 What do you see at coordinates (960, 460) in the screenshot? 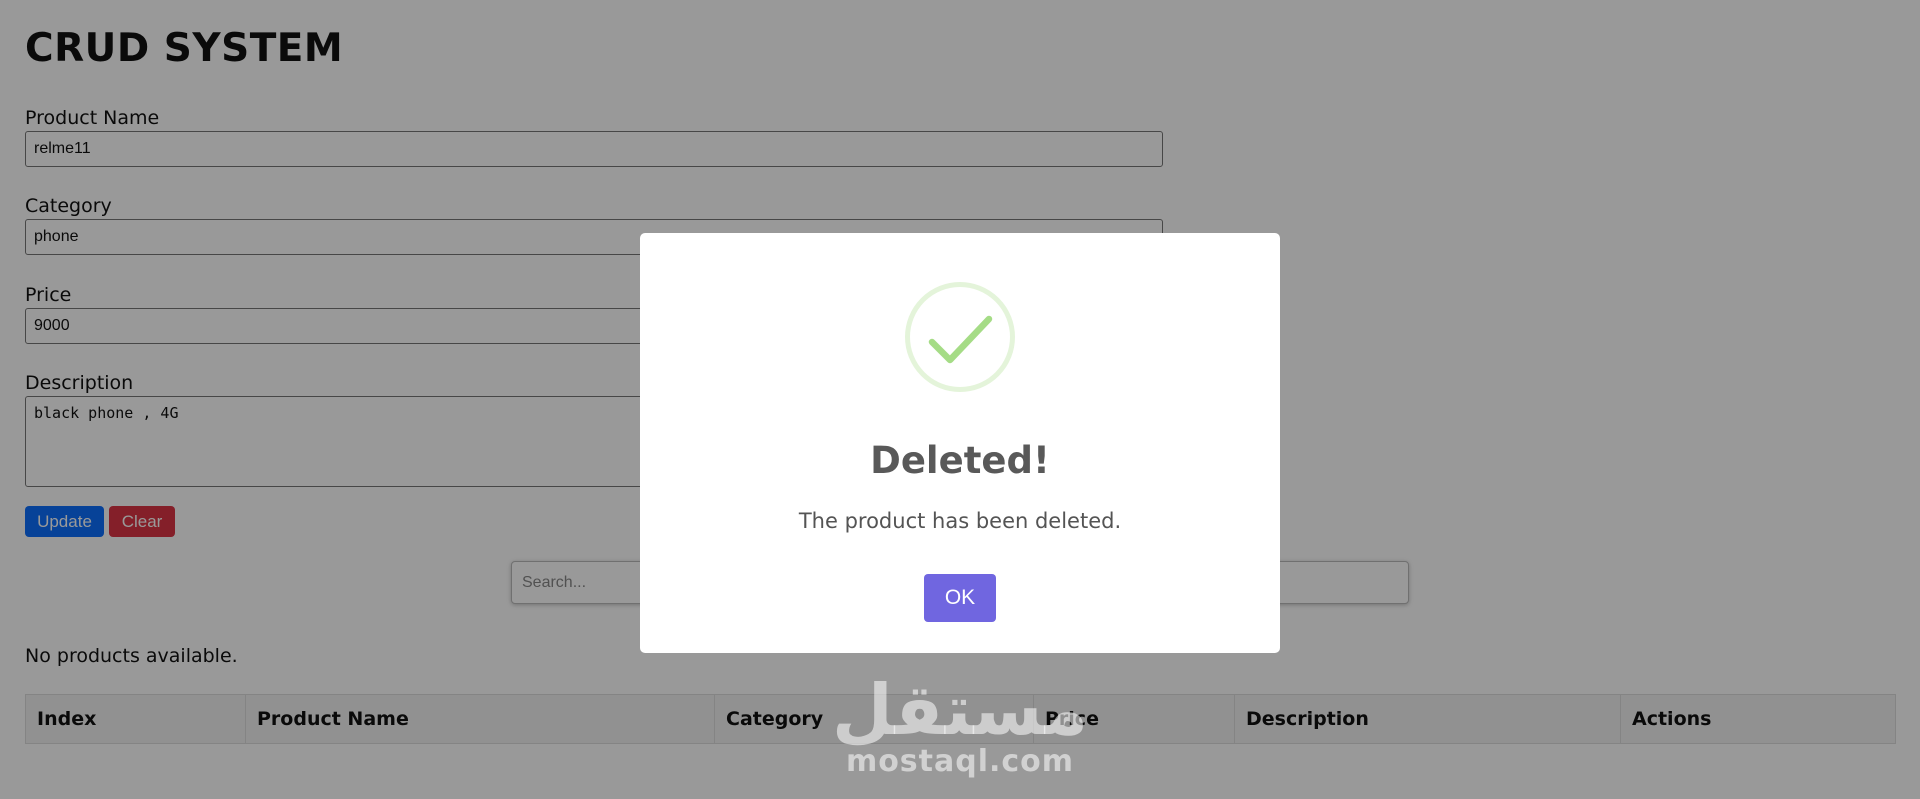
I see `dialog-title: Deleted!` at bounding box center [960, 460].